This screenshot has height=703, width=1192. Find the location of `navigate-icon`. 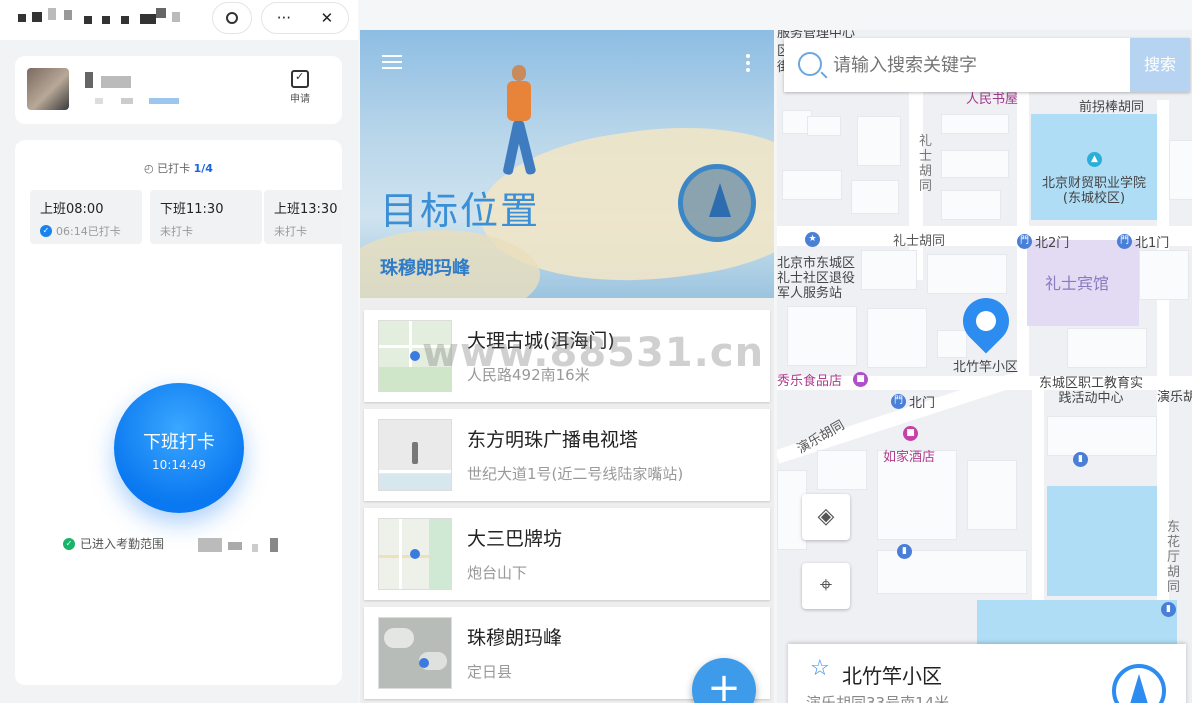

navigate-icon is located at coordinates (1139, 683).